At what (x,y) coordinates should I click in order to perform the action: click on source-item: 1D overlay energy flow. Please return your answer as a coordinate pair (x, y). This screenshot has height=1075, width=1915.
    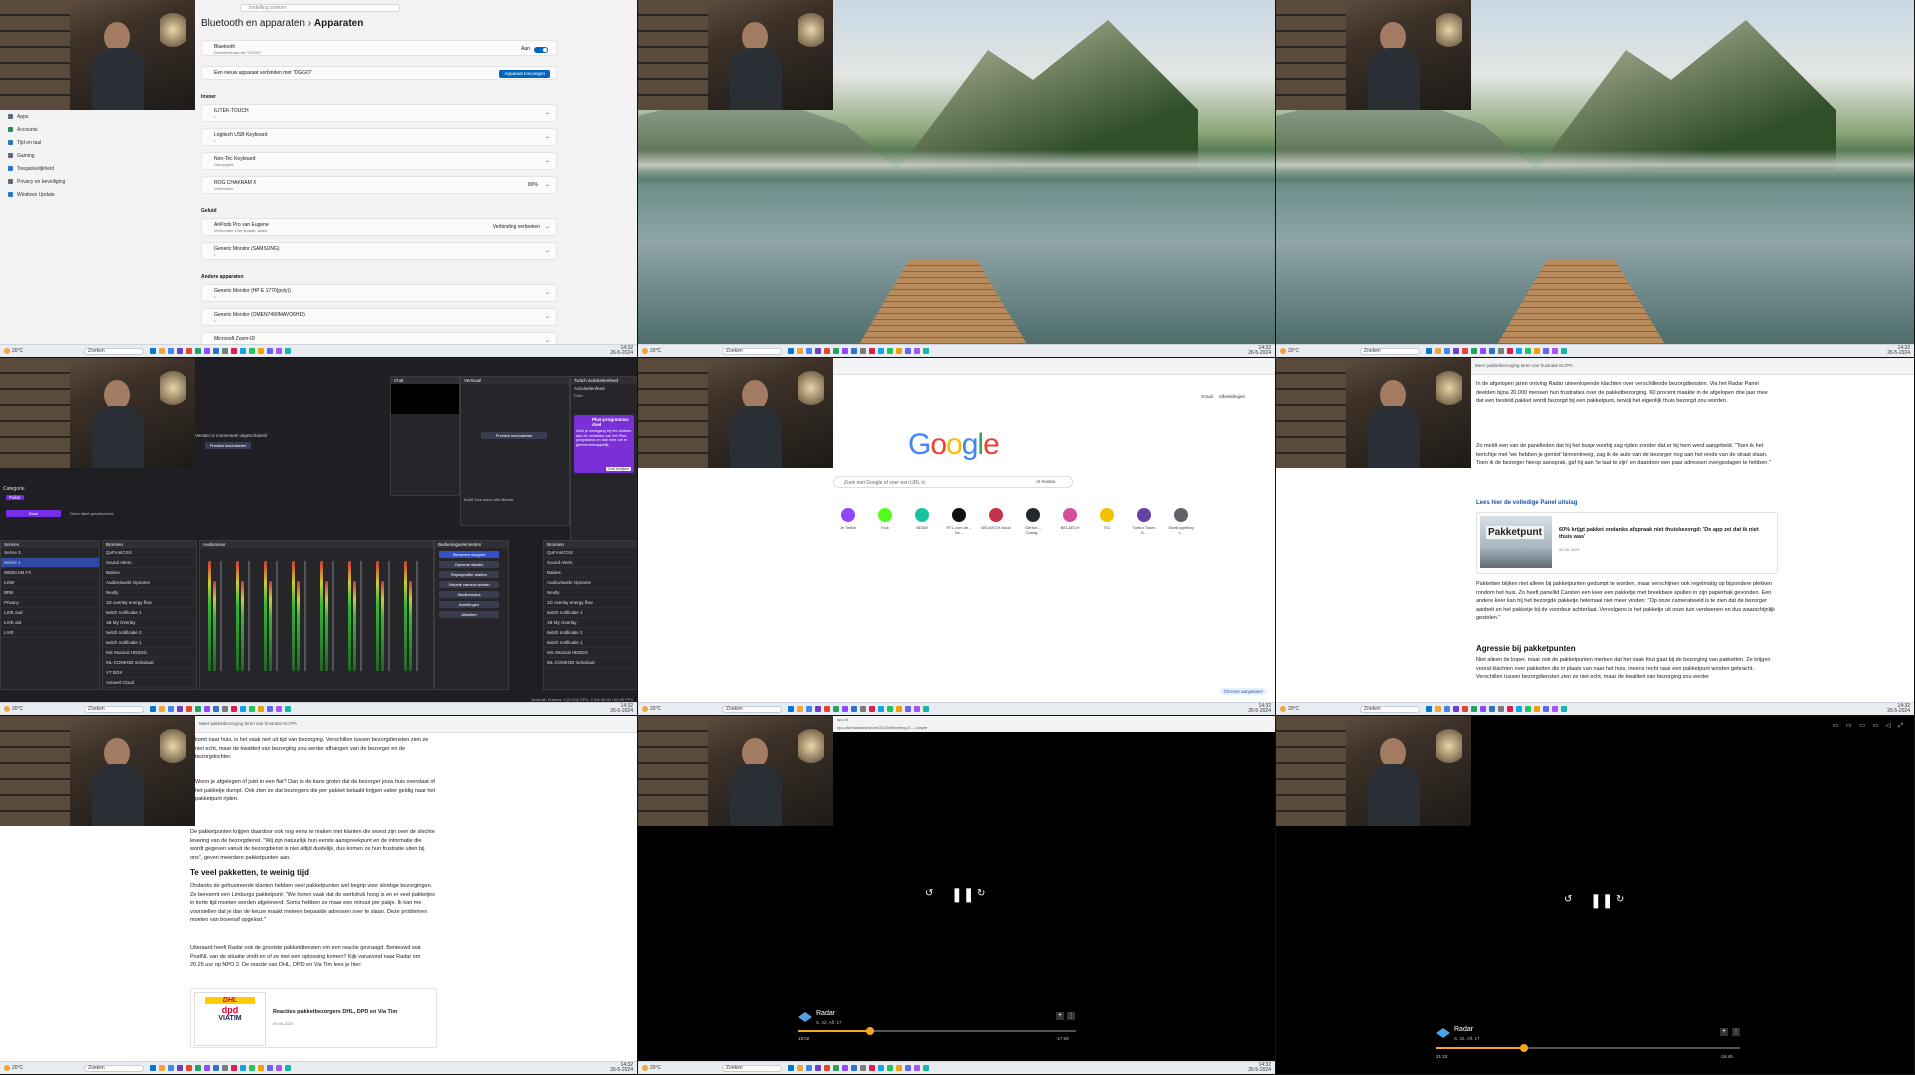
    Looking at the image, I should click on (149, 603).